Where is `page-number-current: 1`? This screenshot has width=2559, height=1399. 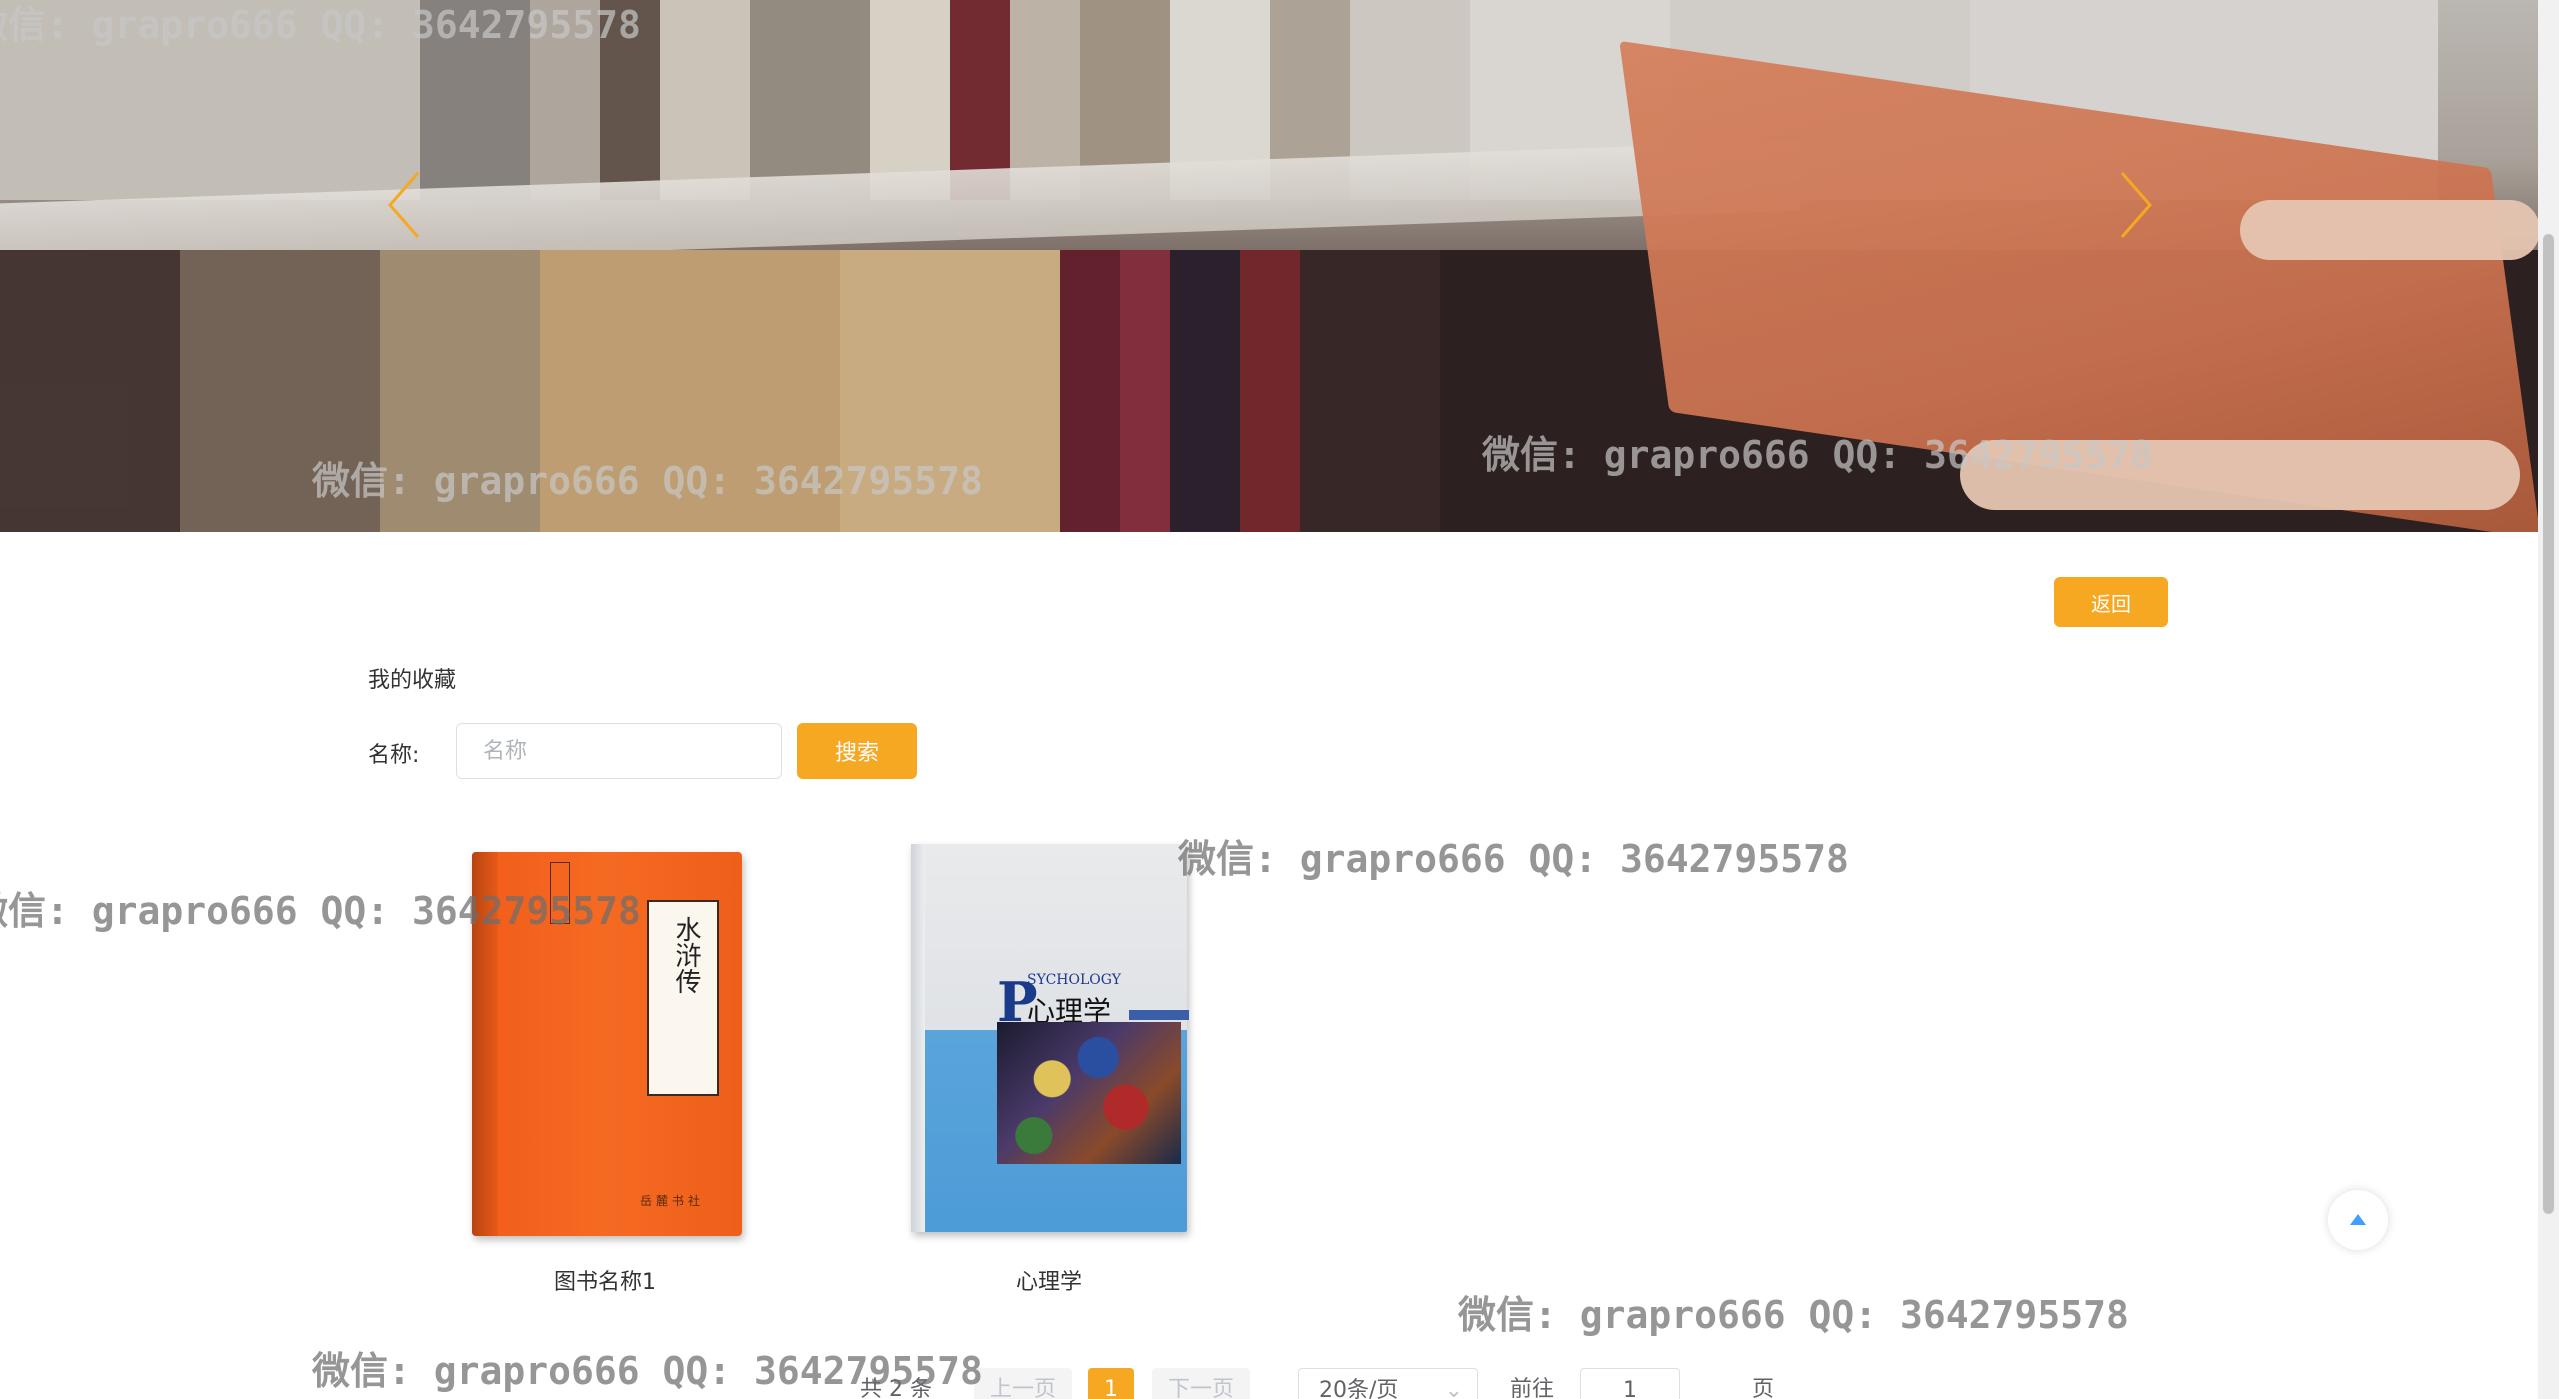
page-number-current: 1 is located at coordinates (1111, 1383).